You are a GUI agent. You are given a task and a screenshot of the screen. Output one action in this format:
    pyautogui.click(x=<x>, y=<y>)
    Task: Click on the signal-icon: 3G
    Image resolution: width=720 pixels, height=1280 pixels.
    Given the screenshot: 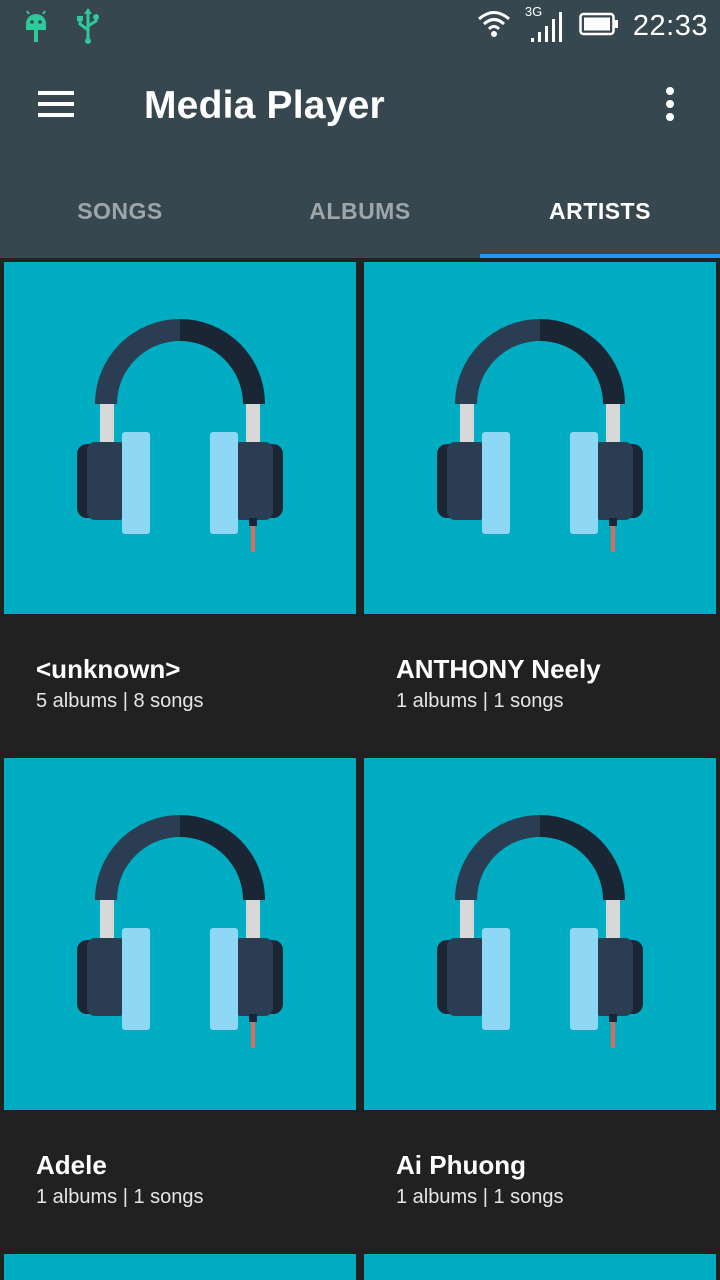 What is the action you would take?
    pyautogui.click(x=544, y=25)
    